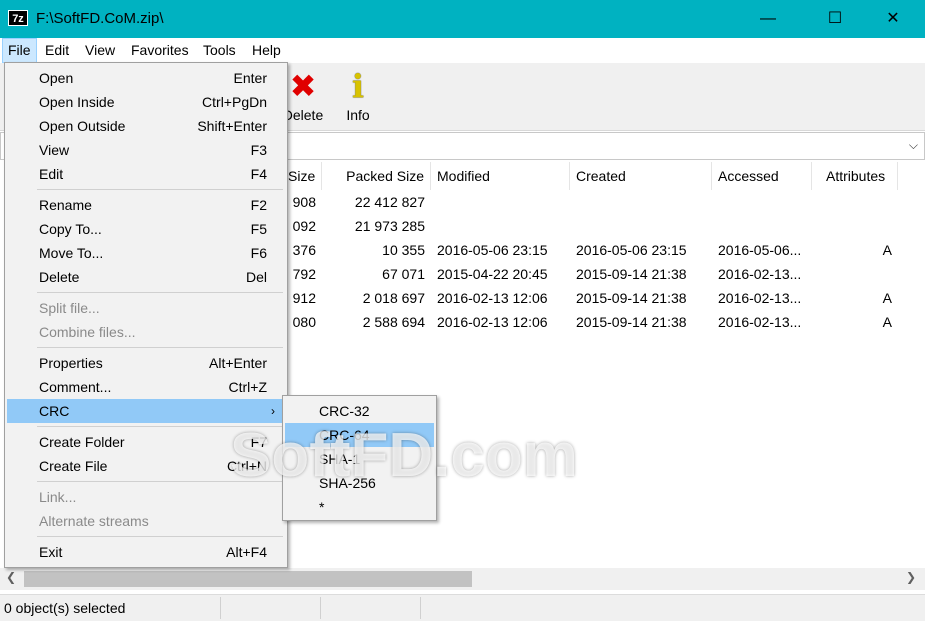 Image resolution: width=925 pixels, height=621 pixels. Describe the element at coordinates (359, 507) in the screenshot. I see `submenu-item-all: *` at that location.